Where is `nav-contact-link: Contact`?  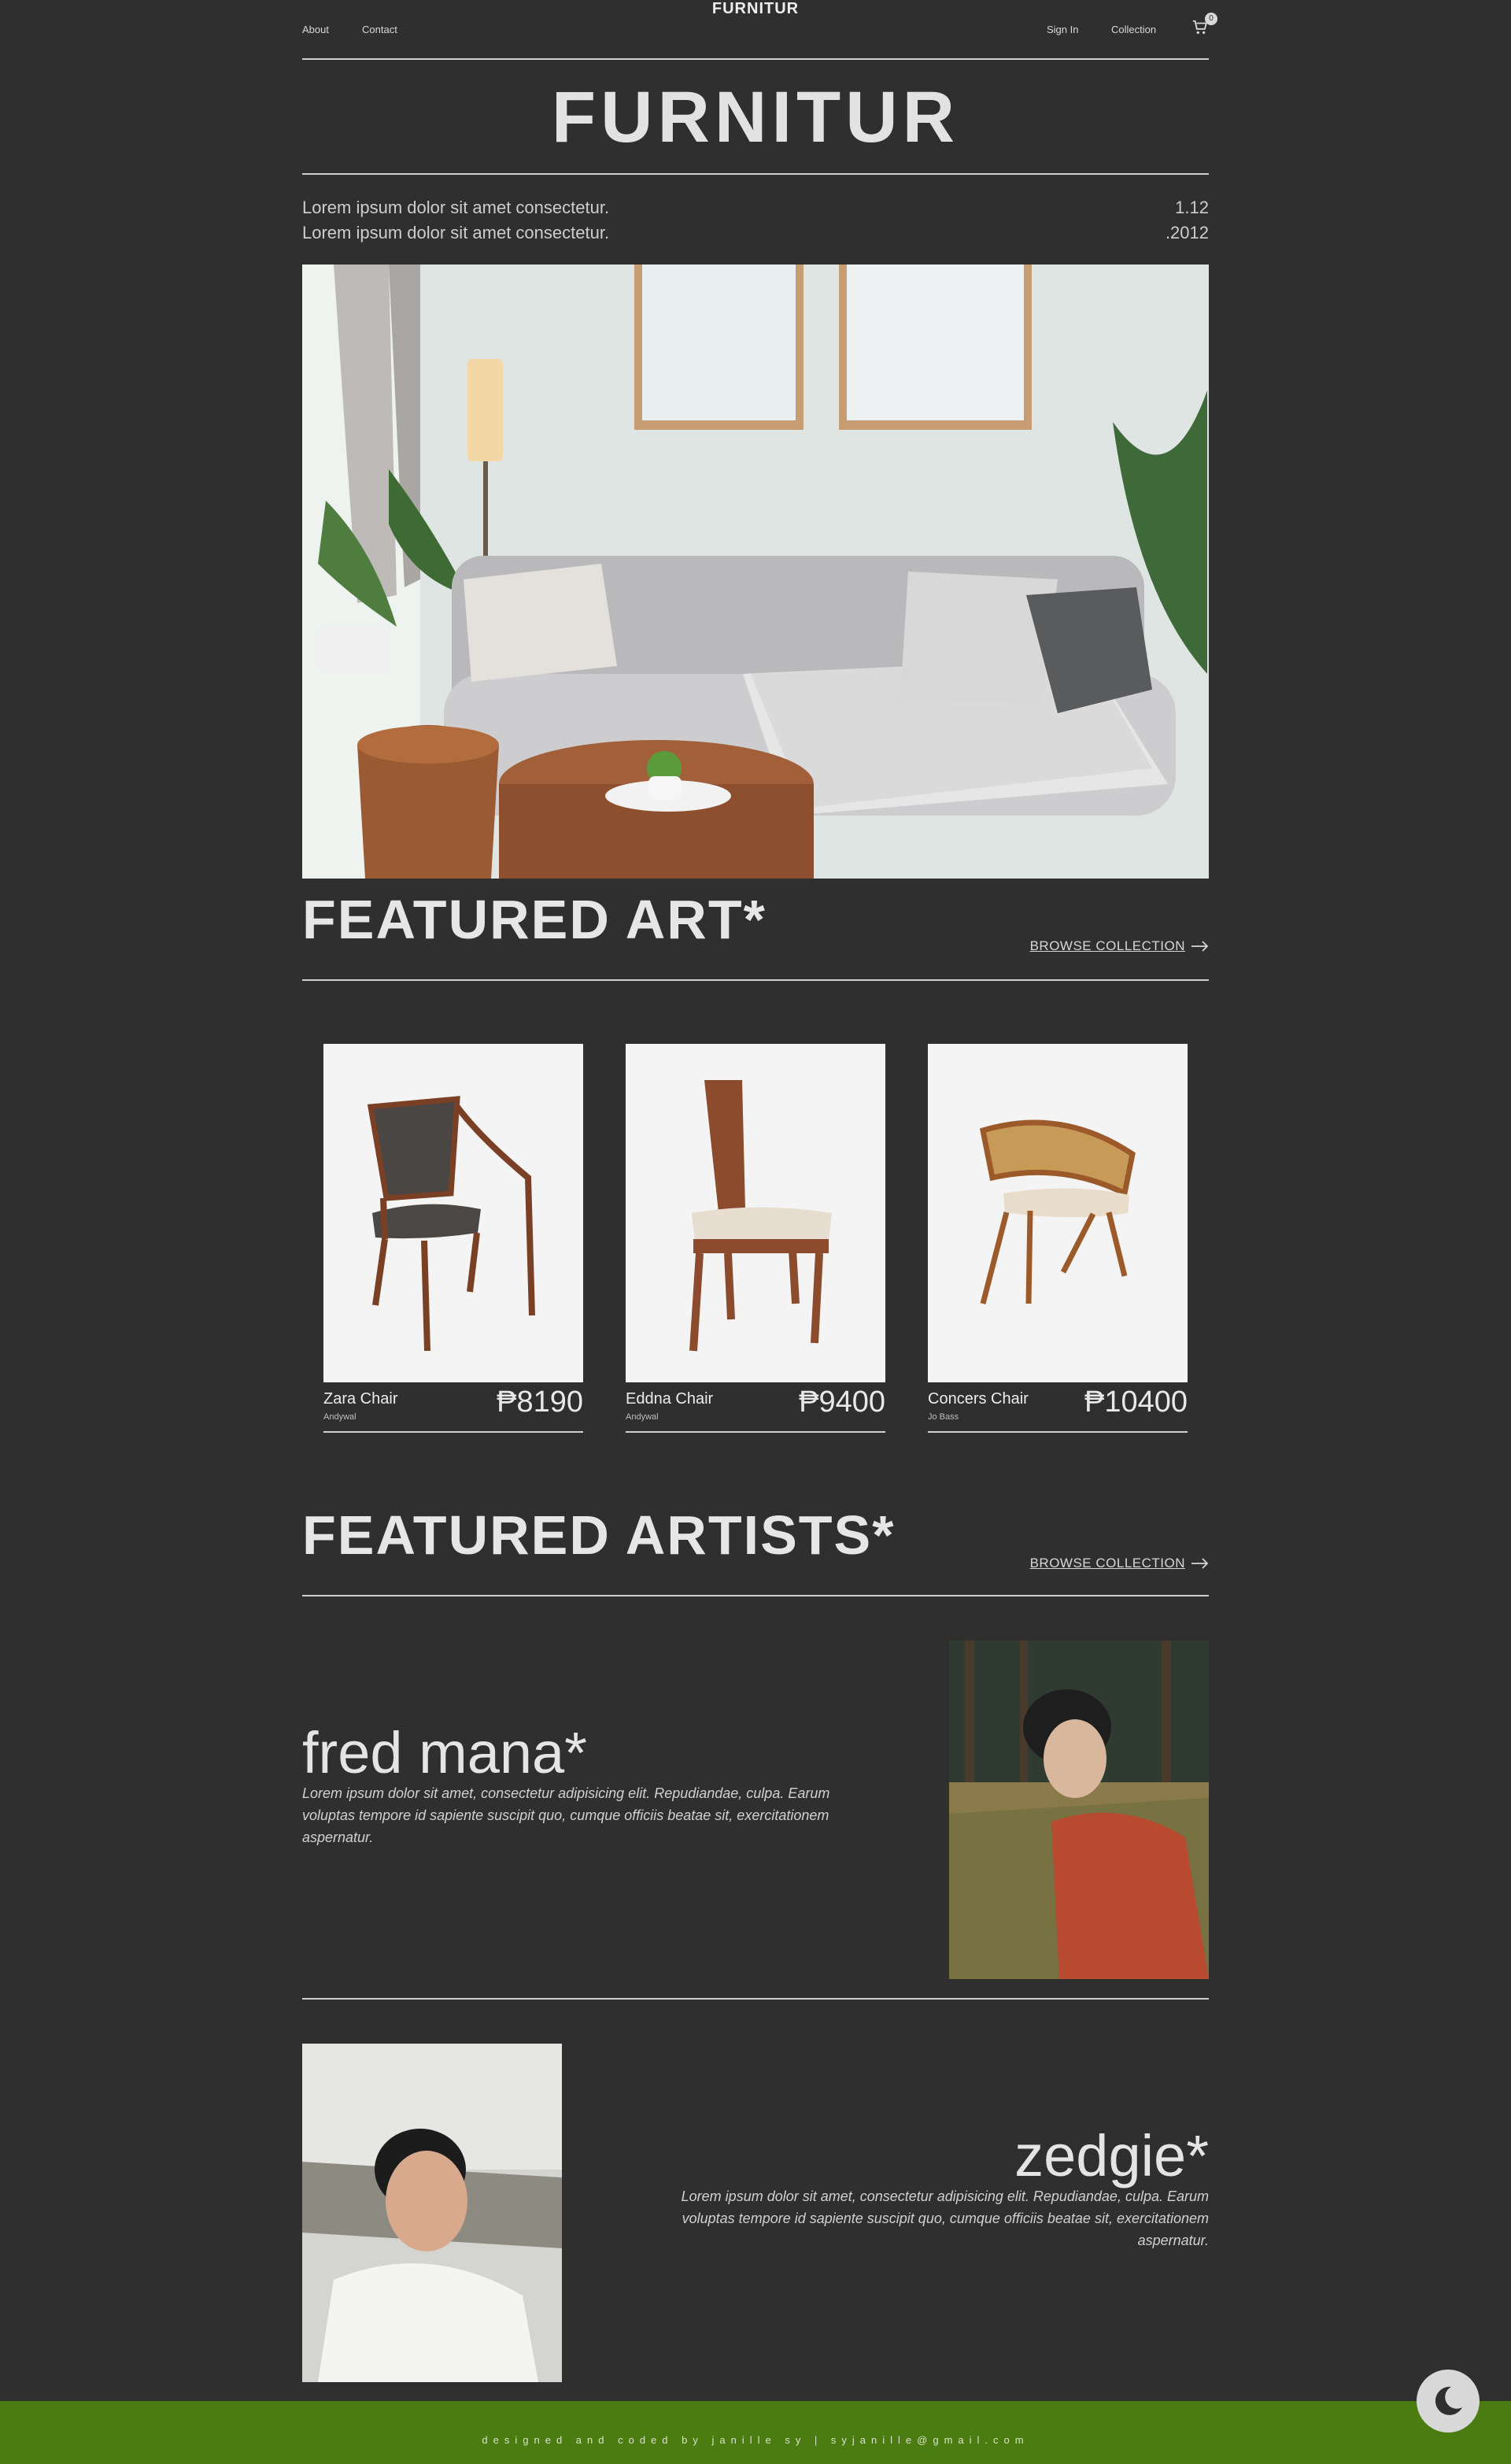
nav-contact-link: Contact is located at coordinates (380, 30).